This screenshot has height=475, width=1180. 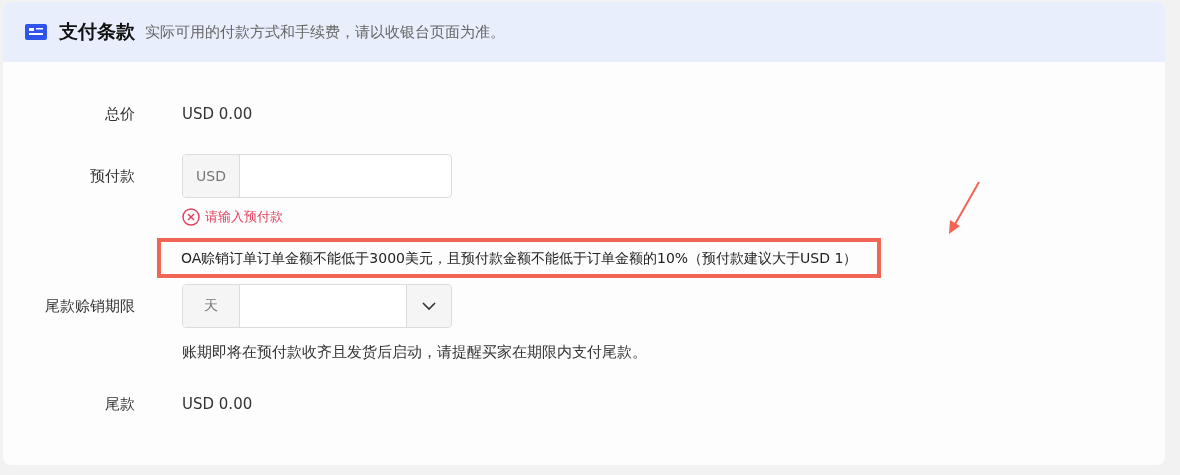 I want to click on currency-addon: USD, so click(x=211, y=176).